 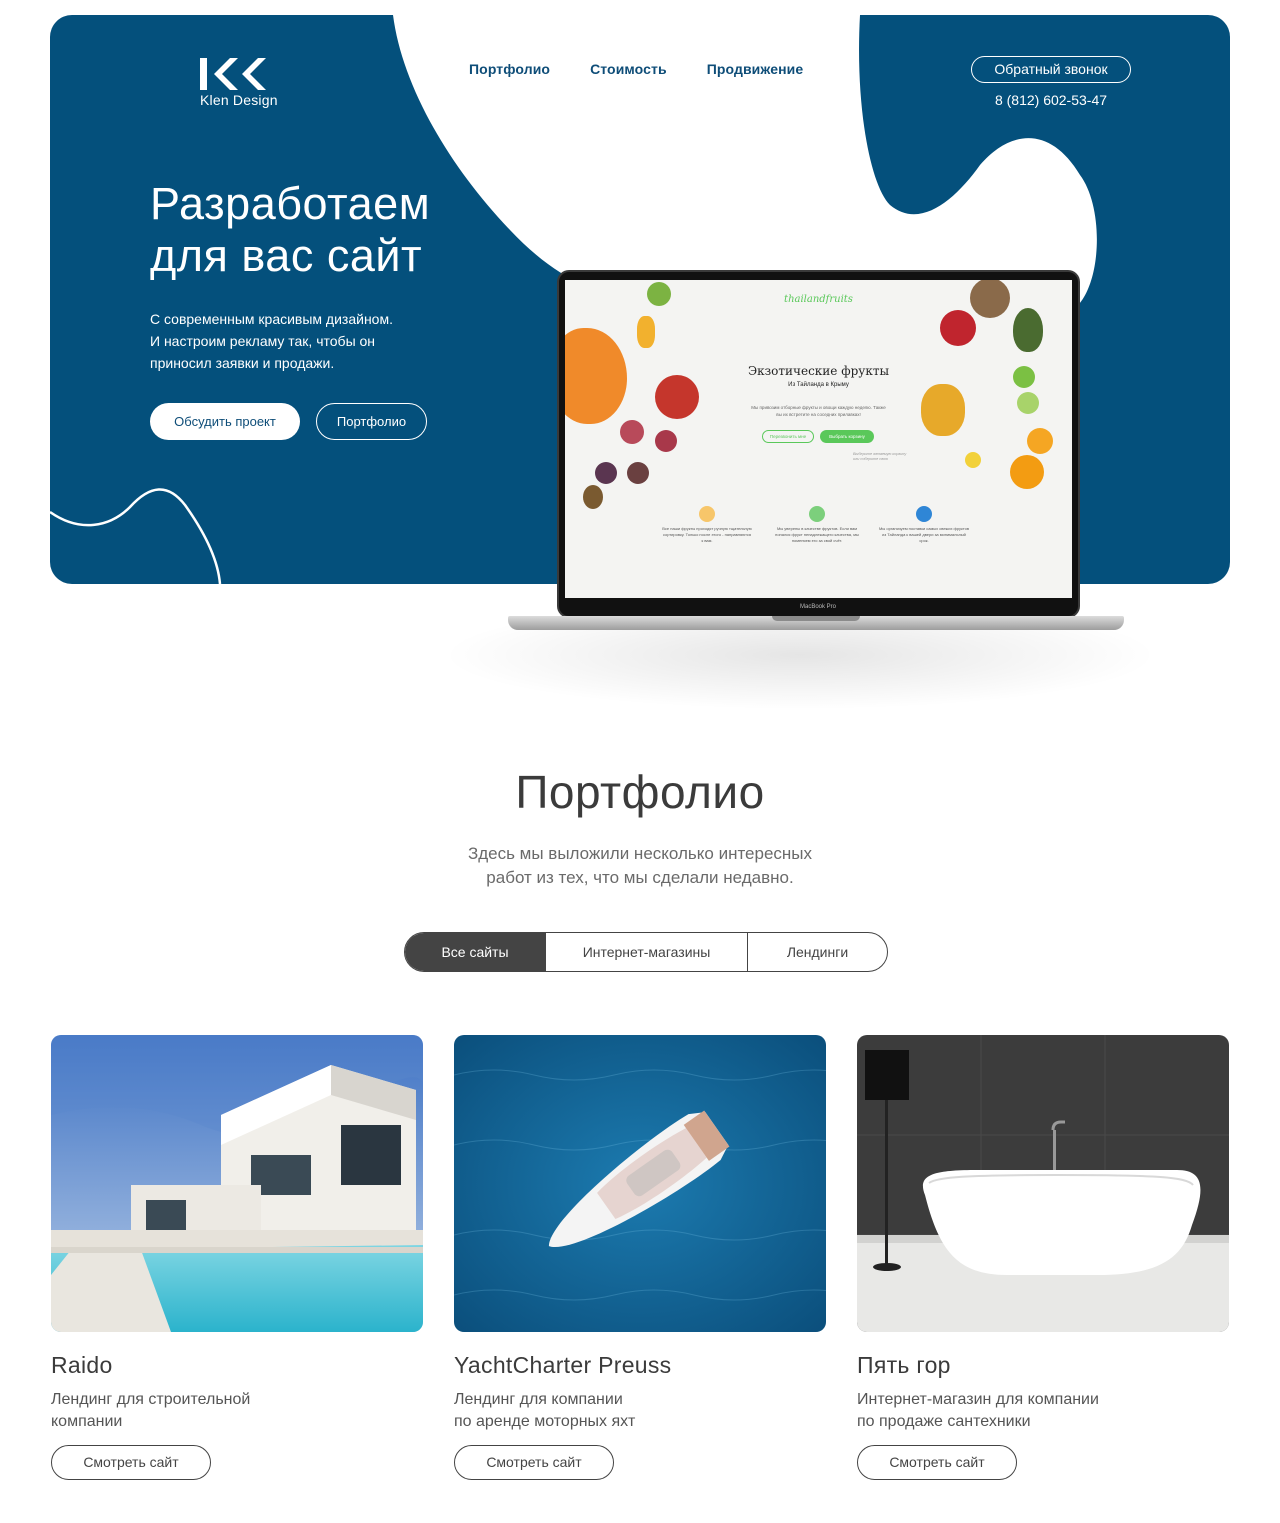 What do you see at coordinates (151, 1399) in the screenshot?
I see `card-description-line-1: Лендинг для строительной` at bounding box center [151, 1399].